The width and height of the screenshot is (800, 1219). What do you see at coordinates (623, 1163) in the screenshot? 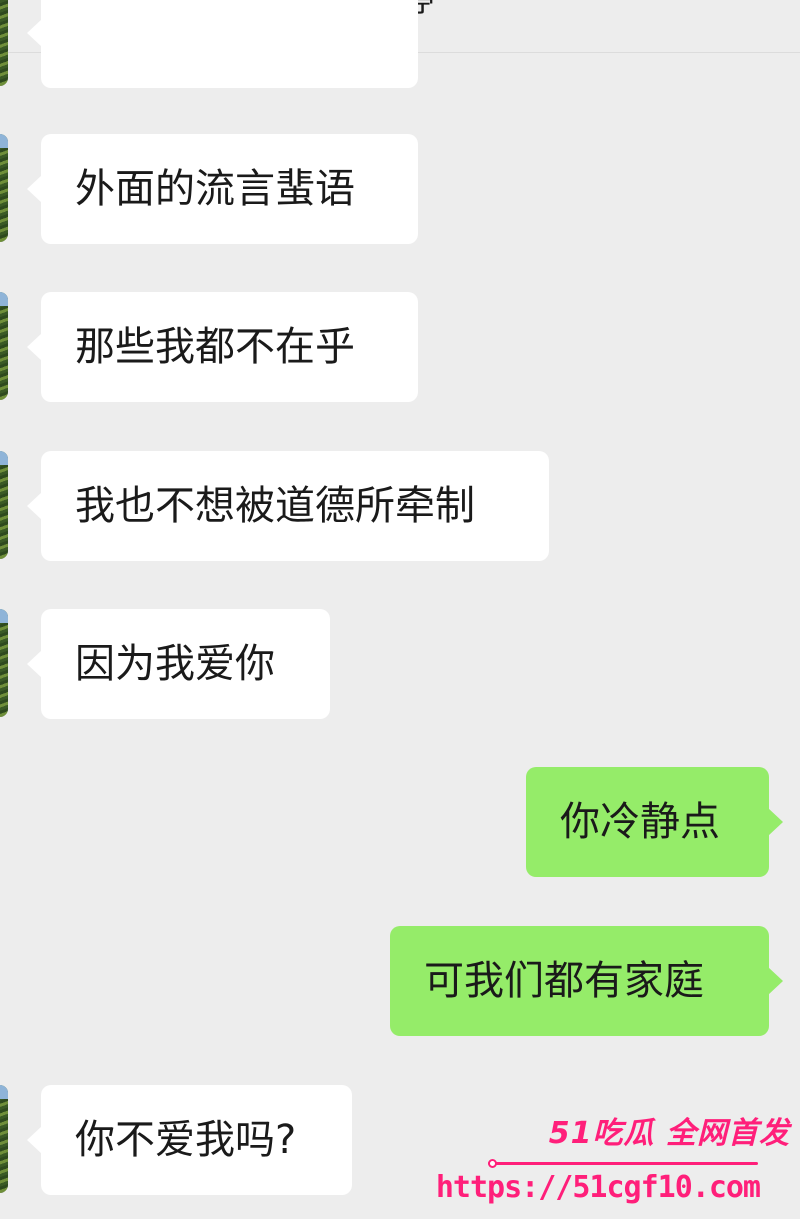
I see `watermark-decoration` at bounding box center [623, 1163].